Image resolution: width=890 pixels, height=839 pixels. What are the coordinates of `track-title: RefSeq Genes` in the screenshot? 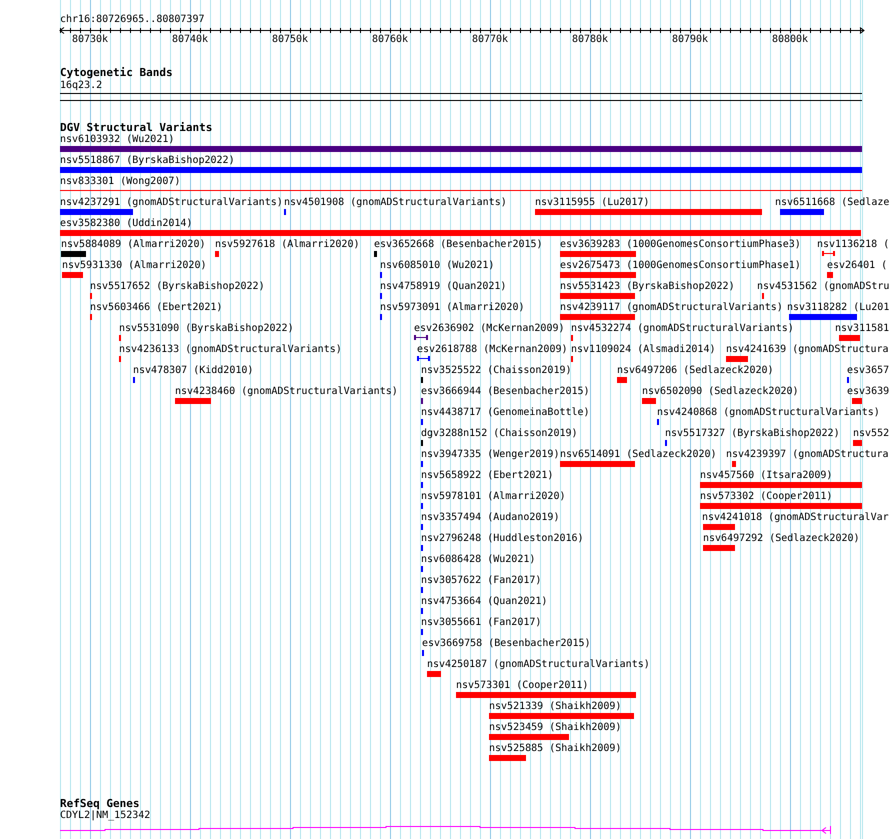 It's located at (100, 804).